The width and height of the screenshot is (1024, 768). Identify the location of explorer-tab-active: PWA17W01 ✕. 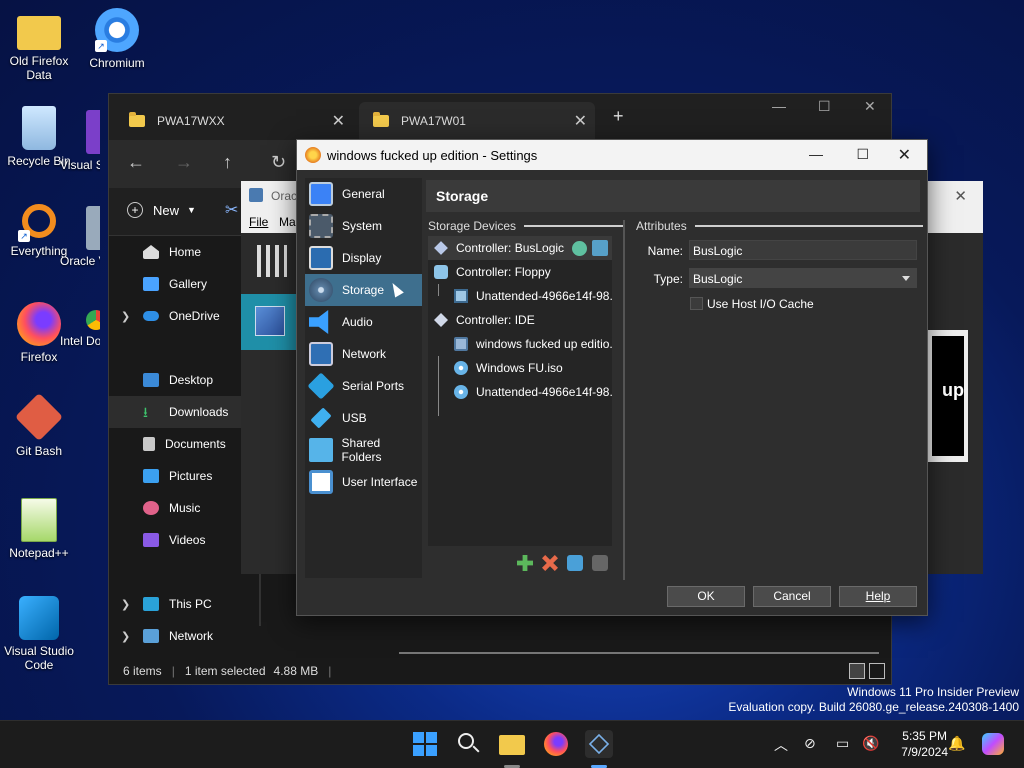
(477, 121).